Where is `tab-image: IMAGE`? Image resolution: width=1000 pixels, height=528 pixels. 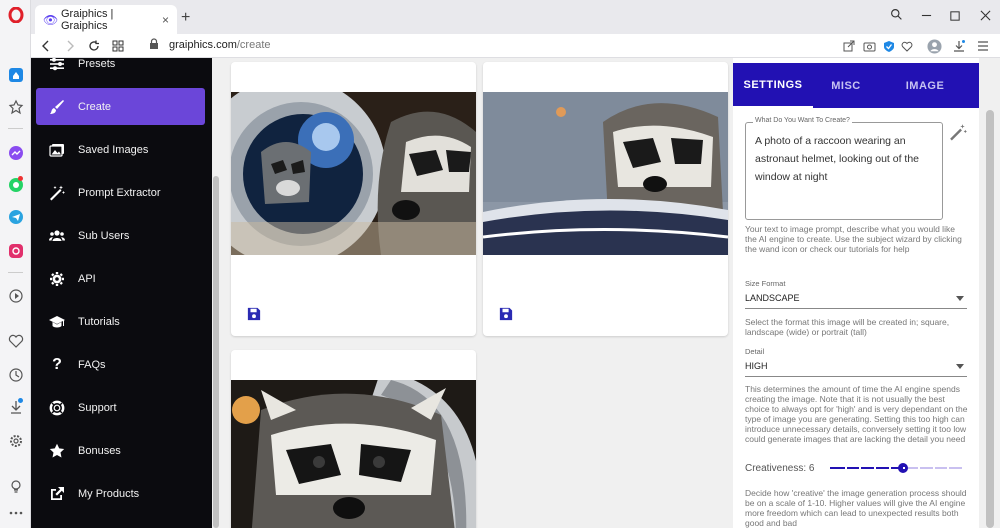
tab-image: IMAGE is located at coordinates (925, 85).